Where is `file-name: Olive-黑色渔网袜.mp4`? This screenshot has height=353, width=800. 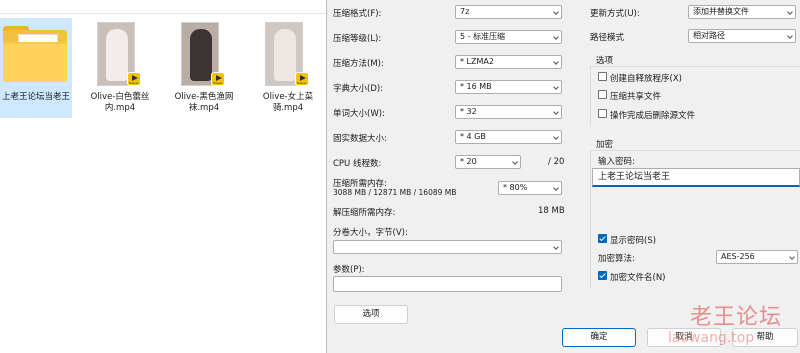
file-name: Olive-黑色渔网袜.mp4 is located at coordinates (204, 102).